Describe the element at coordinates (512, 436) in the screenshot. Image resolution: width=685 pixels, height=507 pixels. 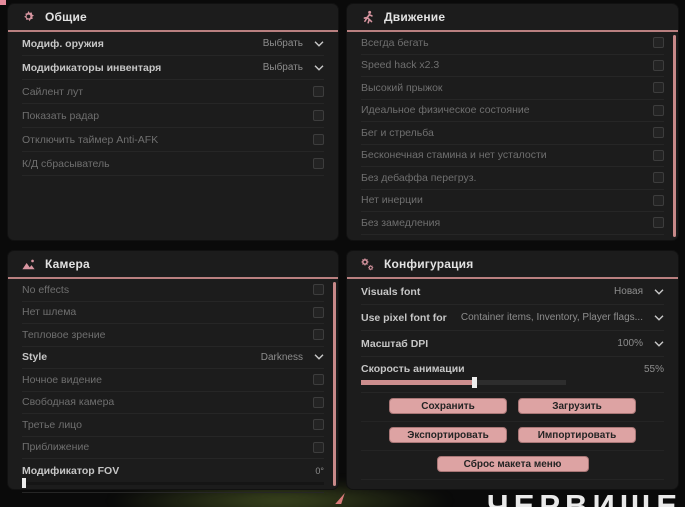
I see `button-row: Экспортировать Импортировать` at that location.